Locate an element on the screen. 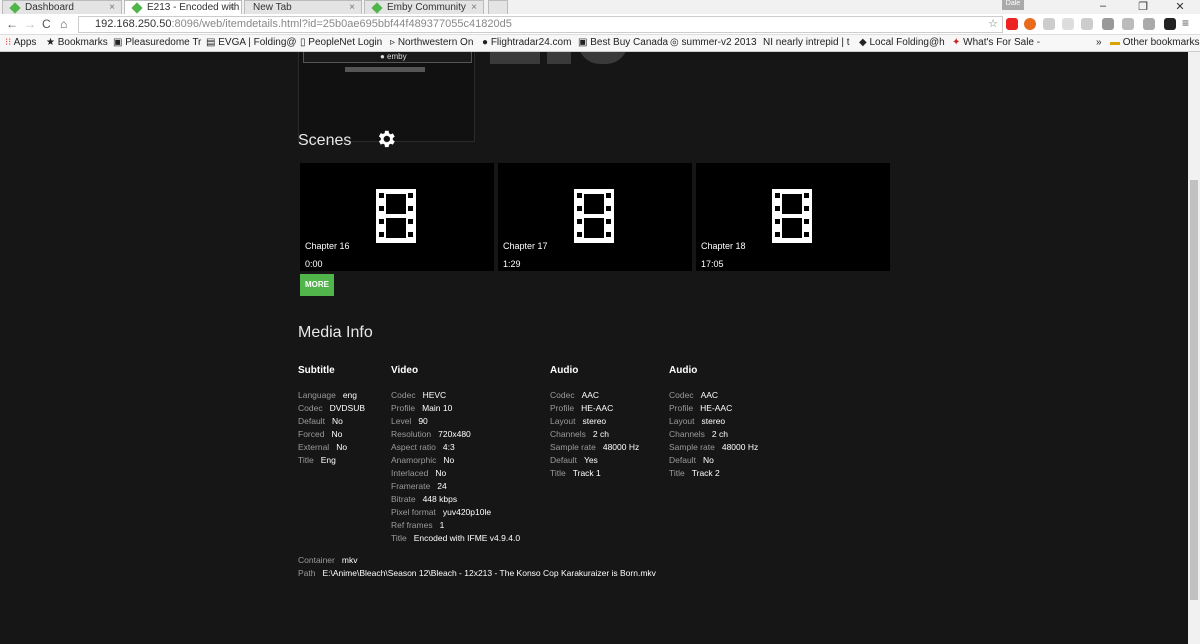 The height and width of the screenshot is (644, 1200). bookmark-item: ● Flightradar24.com is located at coordinates (526, 42).